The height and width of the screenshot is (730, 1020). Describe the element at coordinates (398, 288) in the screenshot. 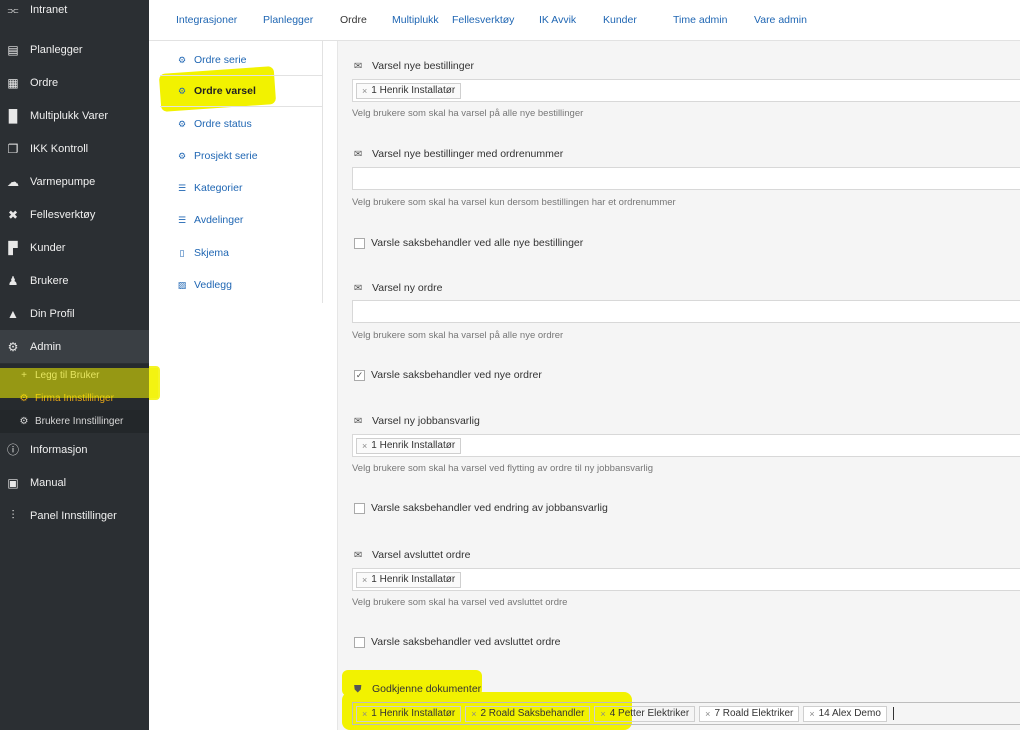

I see `label-varsel-ny-ordre: ✉ Varsel ny ordre` at that location.